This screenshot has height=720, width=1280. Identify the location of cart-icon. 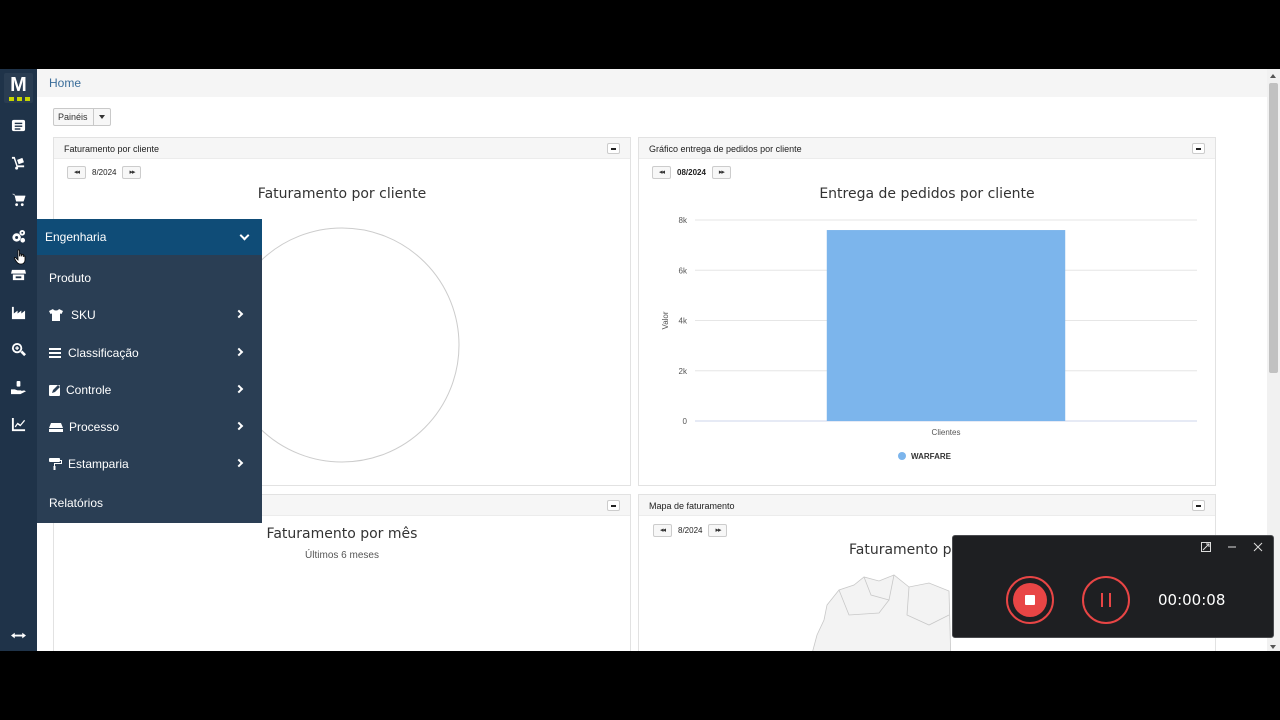
(18, 199).